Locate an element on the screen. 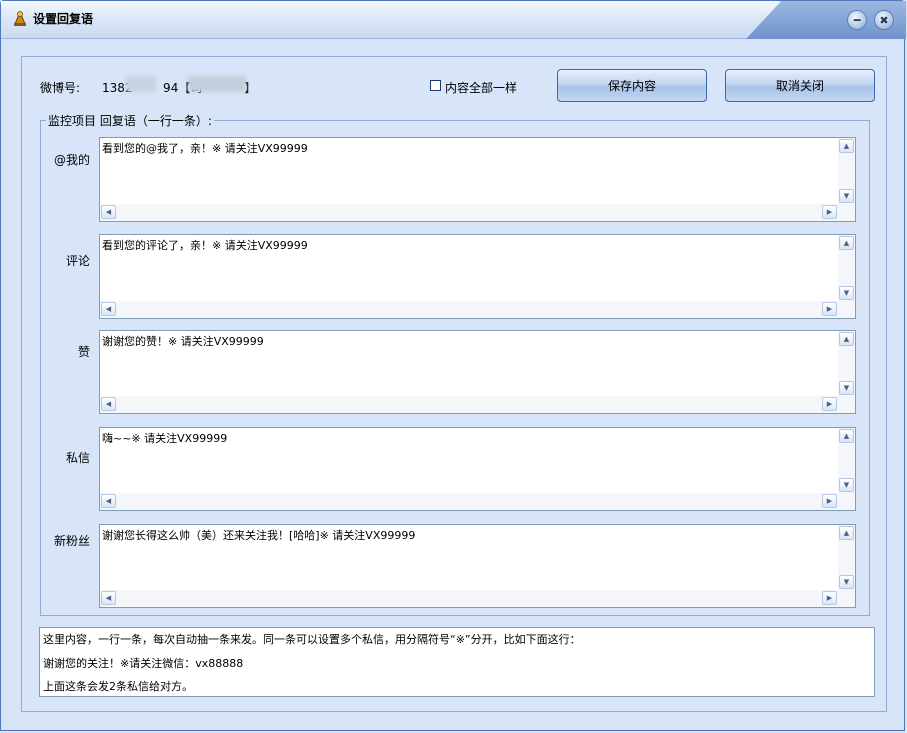 This screenshot has height=733, width=907. cancel-close-button: 取消关闭 is located at coordinates (800, 85).